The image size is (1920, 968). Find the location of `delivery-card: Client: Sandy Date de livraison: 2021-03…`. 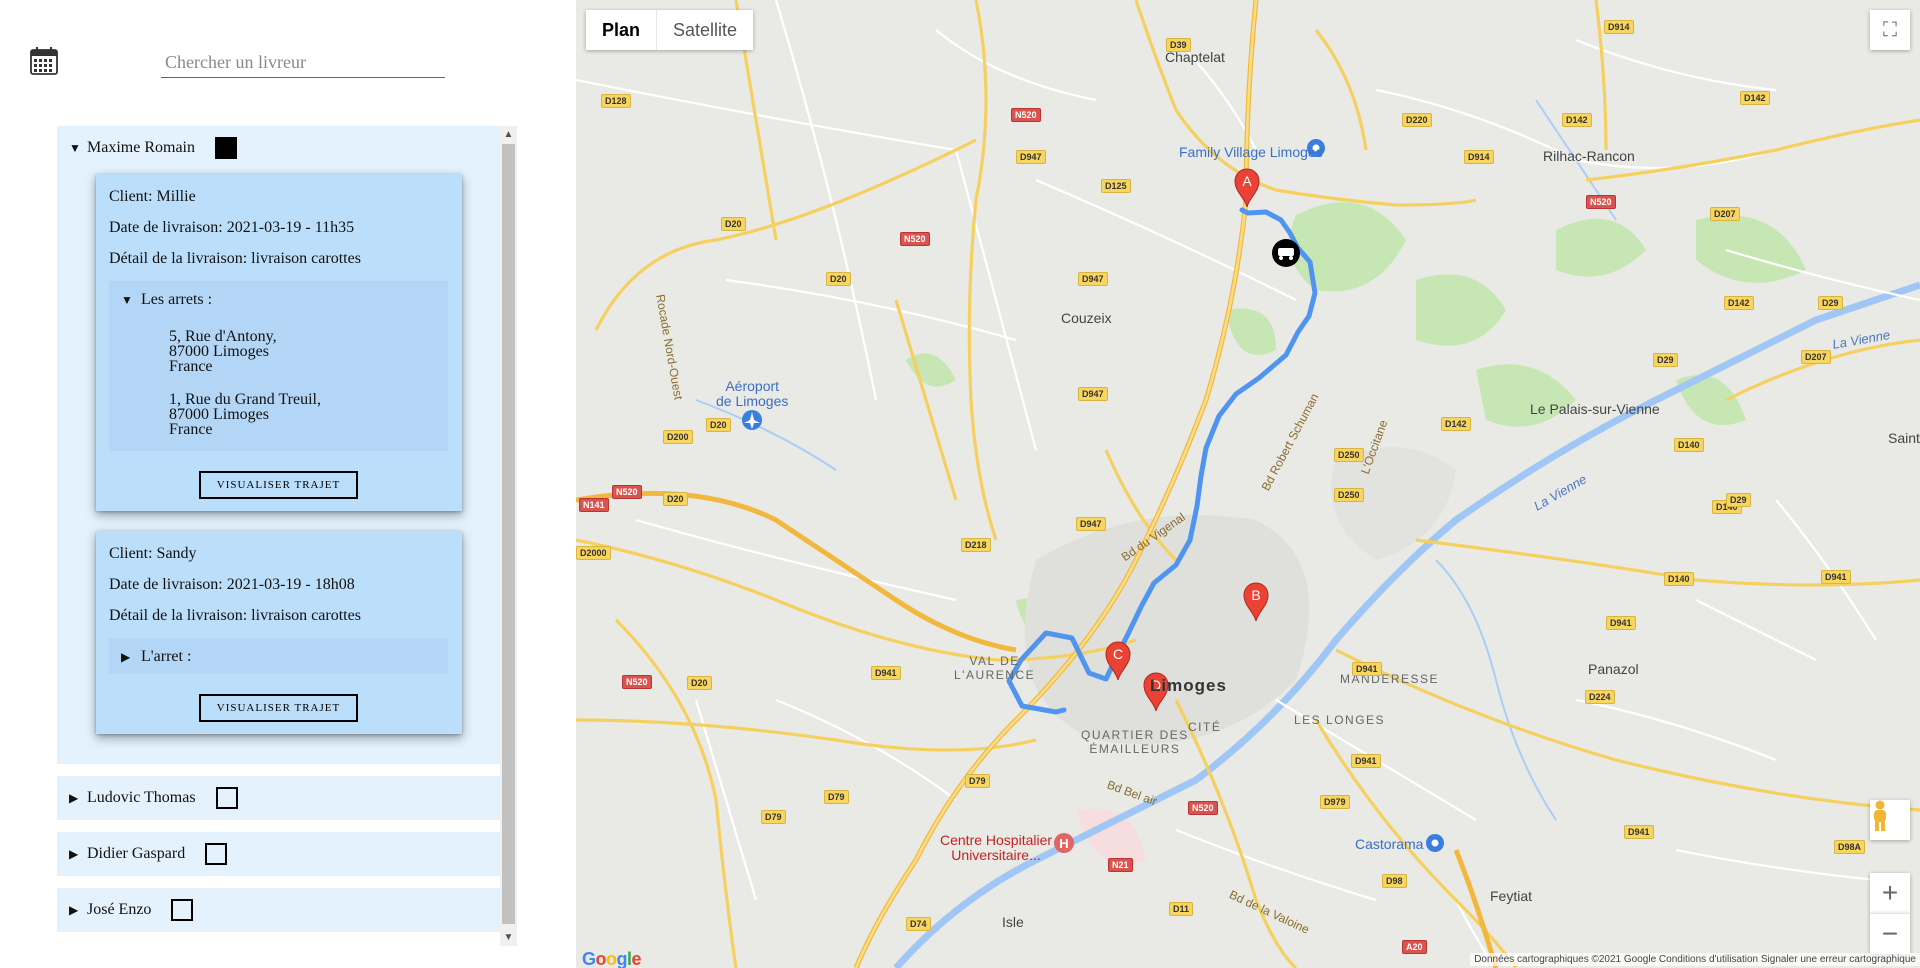

delivery-card: Client: Sandy Date de livraison: 2021-03… is located at coordinates (279, 632).